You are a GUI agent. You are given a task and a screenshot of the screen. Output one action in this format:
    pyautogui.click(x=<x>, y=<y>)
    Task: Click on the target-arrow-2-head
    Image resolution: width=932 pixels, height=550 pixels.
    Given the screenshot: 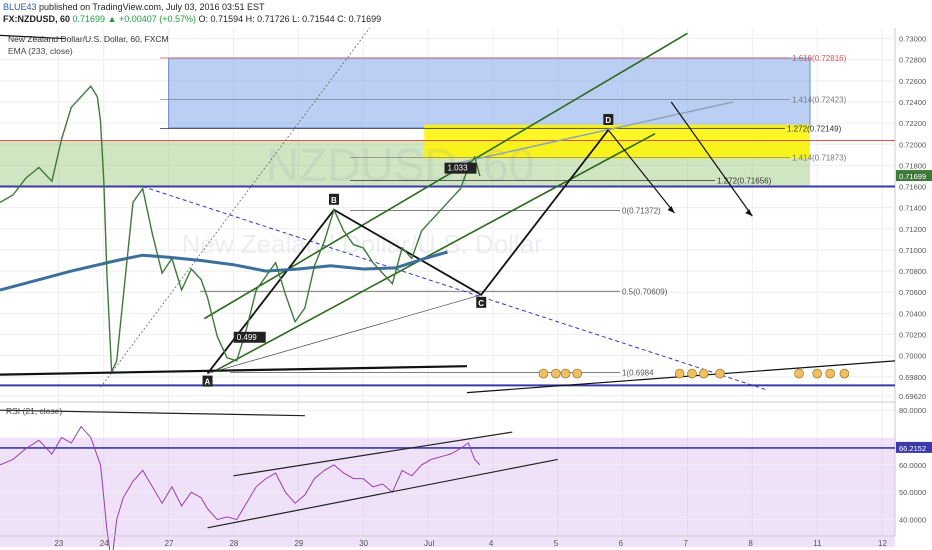 What is the action you would take?
    pyautogui.click(x=749, y=213)
    